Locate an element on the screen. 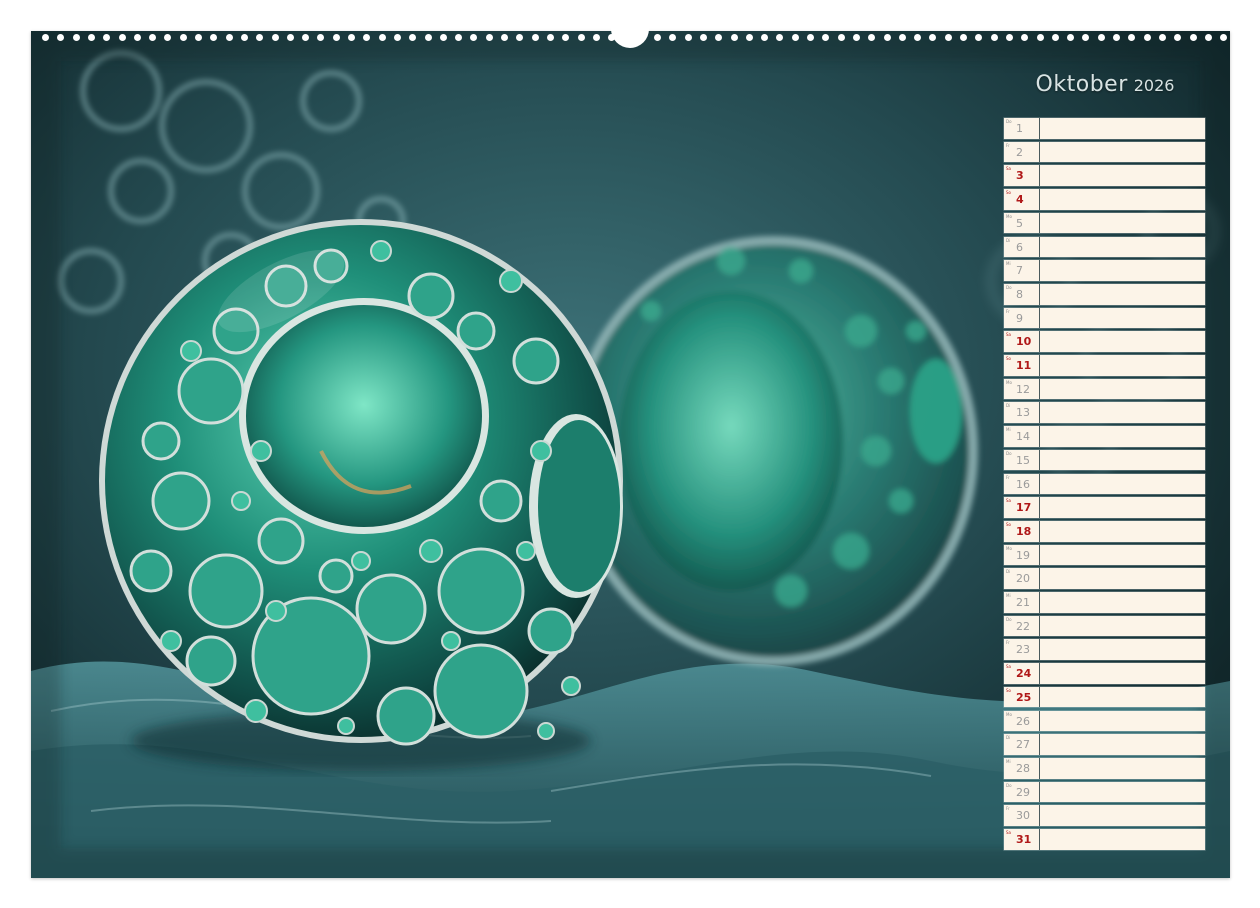 This screenshot has width=1260, height=908. day-row: Fr 30 is located at coordinates (1104, 815).